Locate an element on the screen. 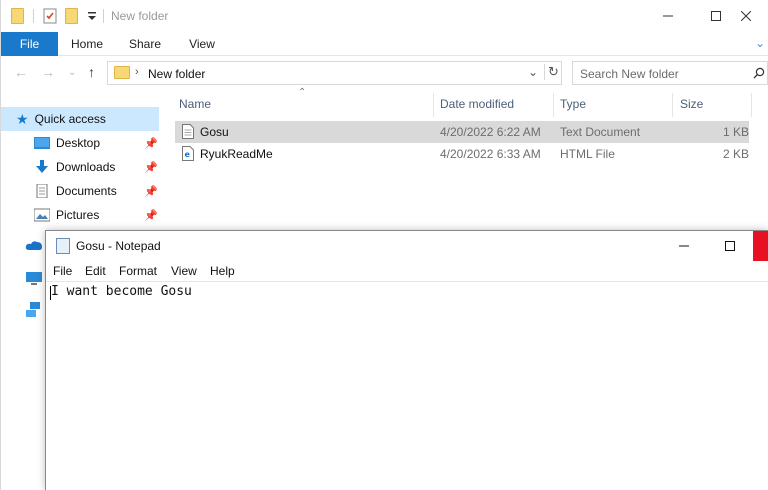 This screenshot has height=490, width=768. menu-help: Help is located at coordinates (222, 271).